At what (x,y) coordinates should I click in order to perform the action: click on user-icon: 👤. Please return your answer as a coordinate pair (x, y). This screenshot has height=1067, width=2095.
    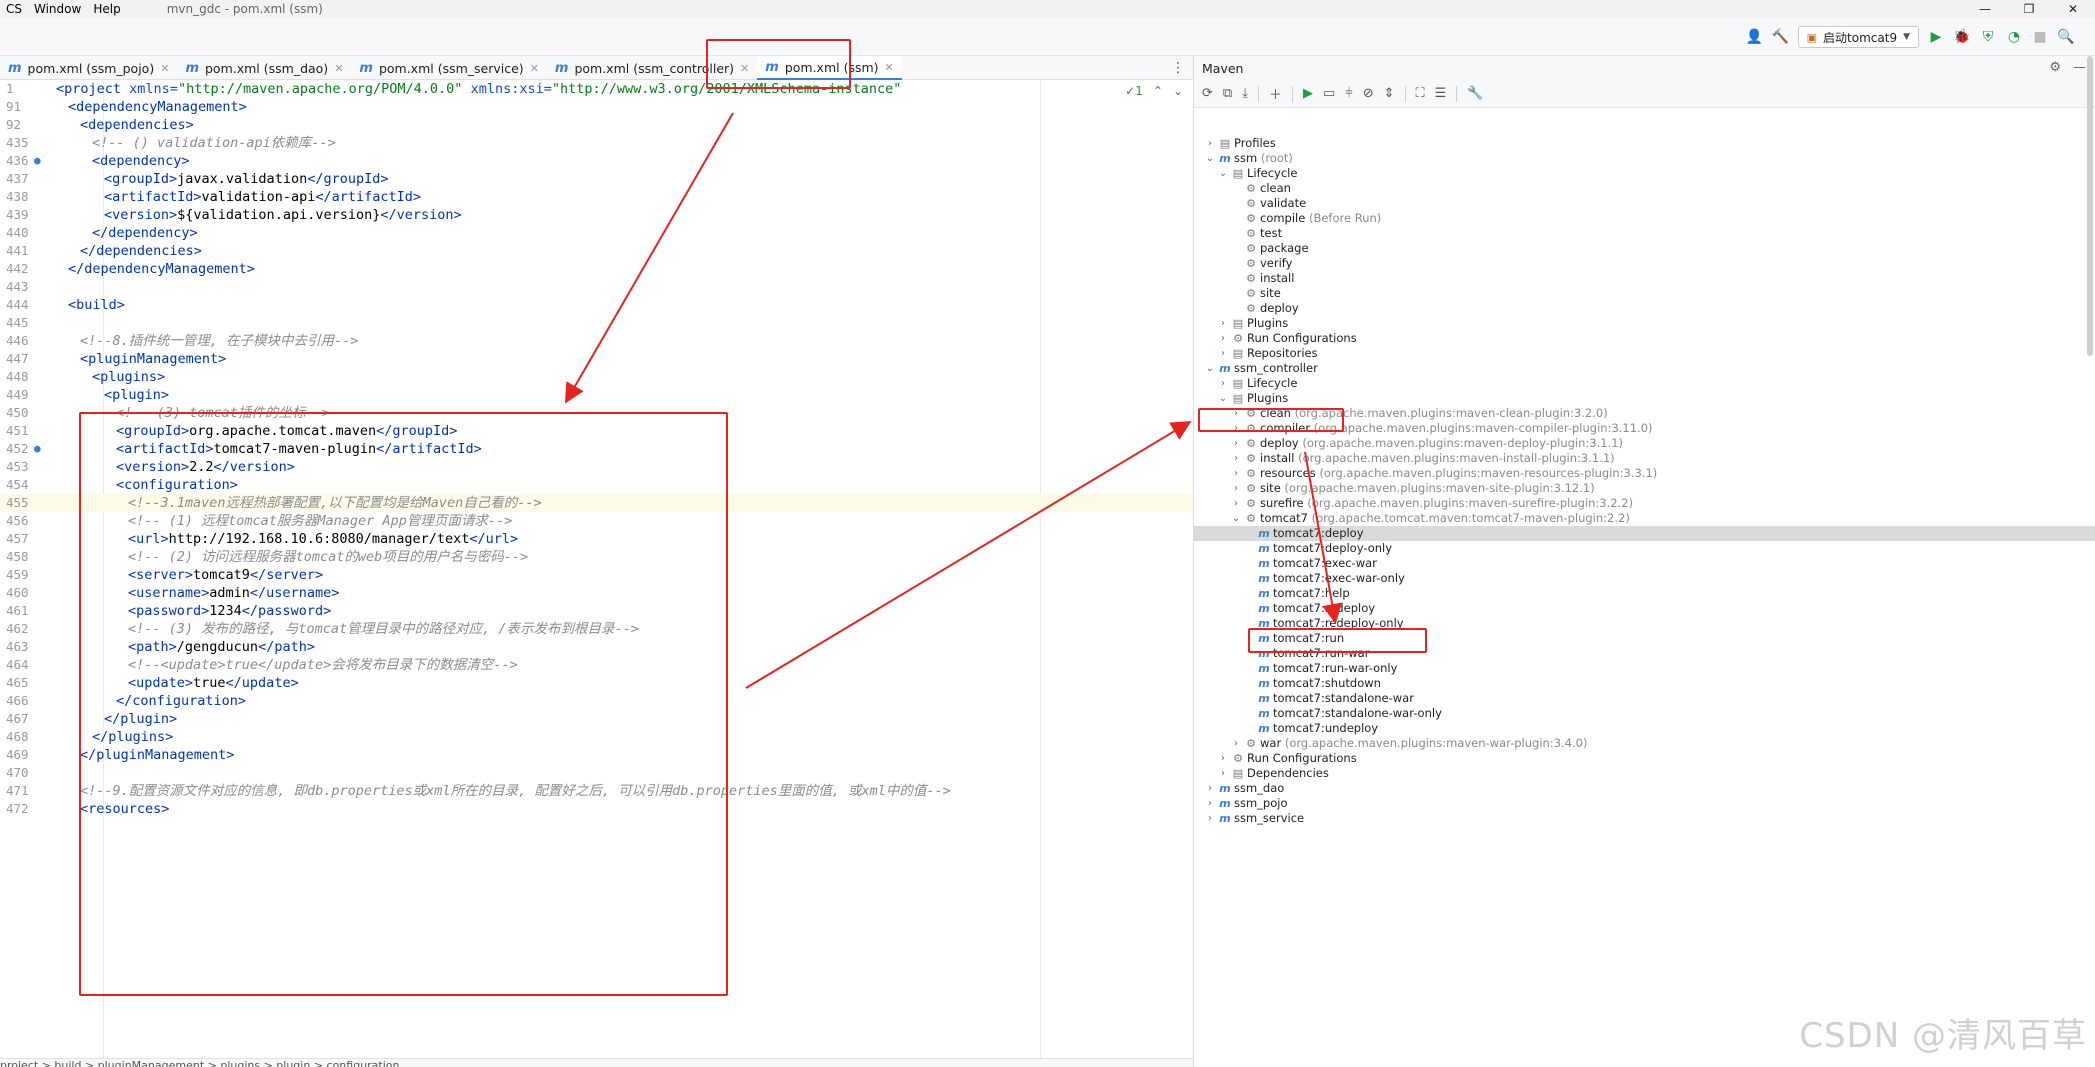
    Looking at the image, I should click on (1755, 37).